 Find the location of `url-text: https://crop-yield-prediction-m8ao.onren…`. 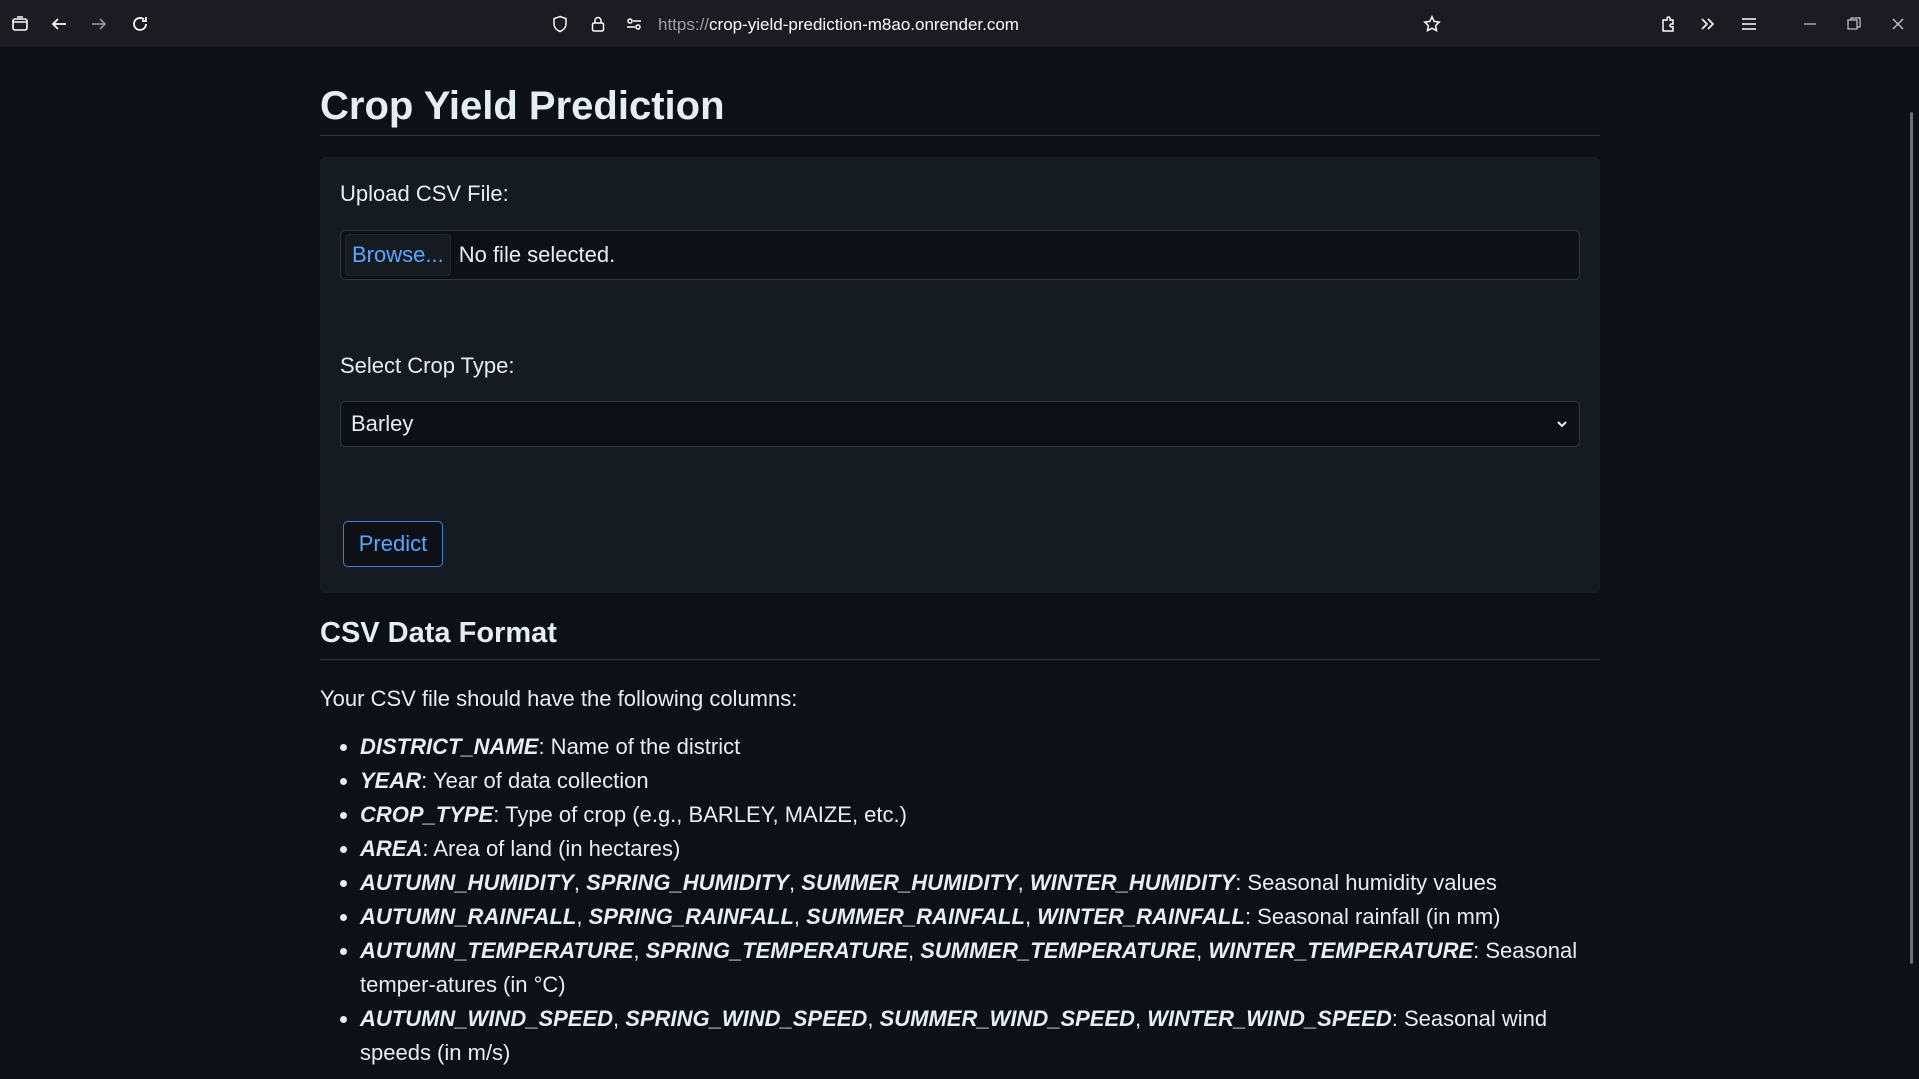

url-text: https://crop-yield-prediction-m8ao.onren… is located at coordinates (838, 25).